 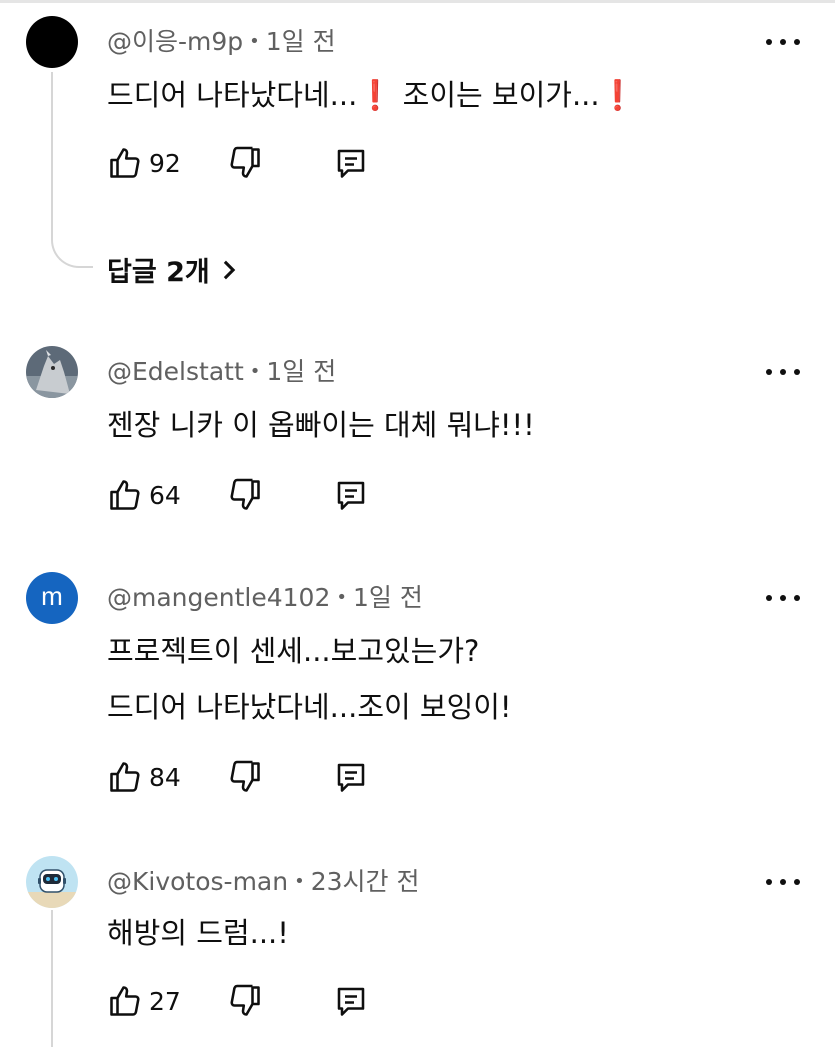 What do you see at coordinates (218, 597) in the screenshot?
I see `comment-author: @mangentle4102` at bounding box center [218, 597].